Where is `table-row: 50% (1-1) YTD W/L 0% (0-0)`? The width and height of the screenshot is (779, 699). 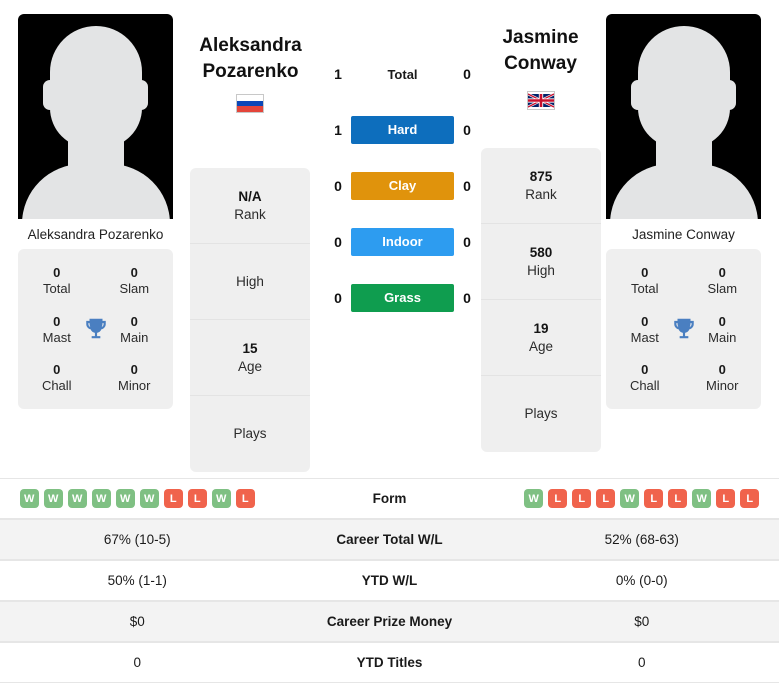 table-row: 50% (1-1) YTD W/L 0% (0-0) is located at coordinates (389, 580).